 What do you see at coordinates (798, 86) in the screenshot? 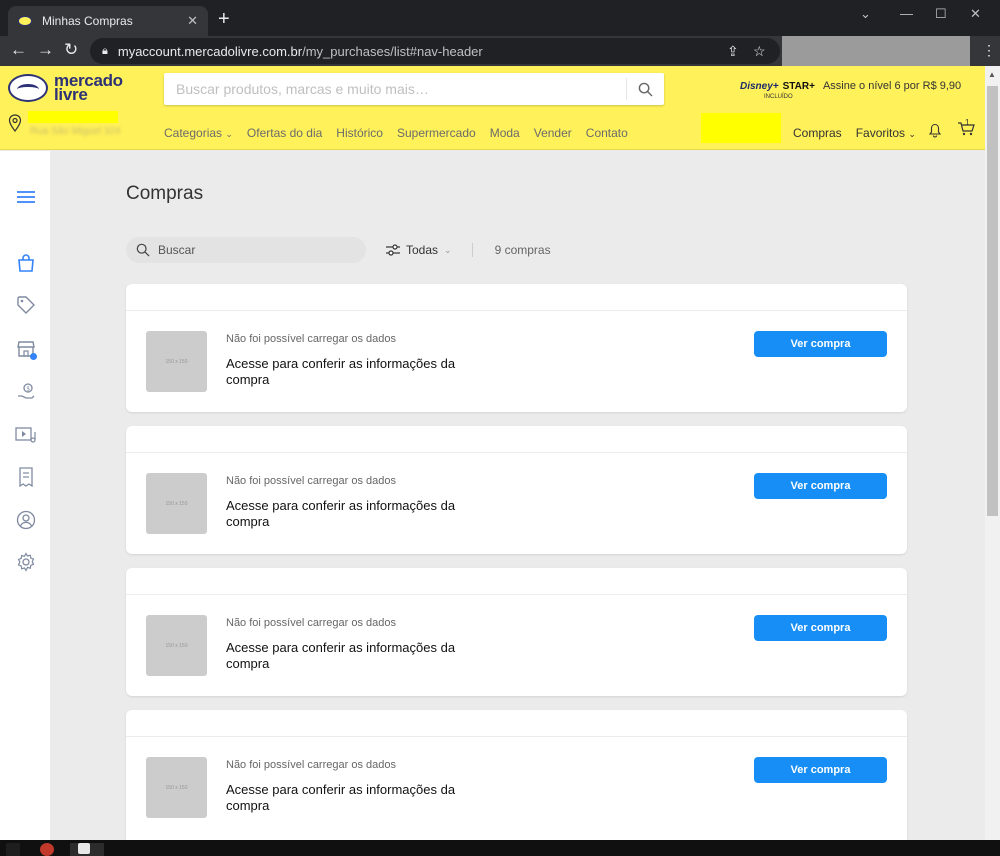
I see `star-plus-logo: STAR+` at bounding box center [798, 86].